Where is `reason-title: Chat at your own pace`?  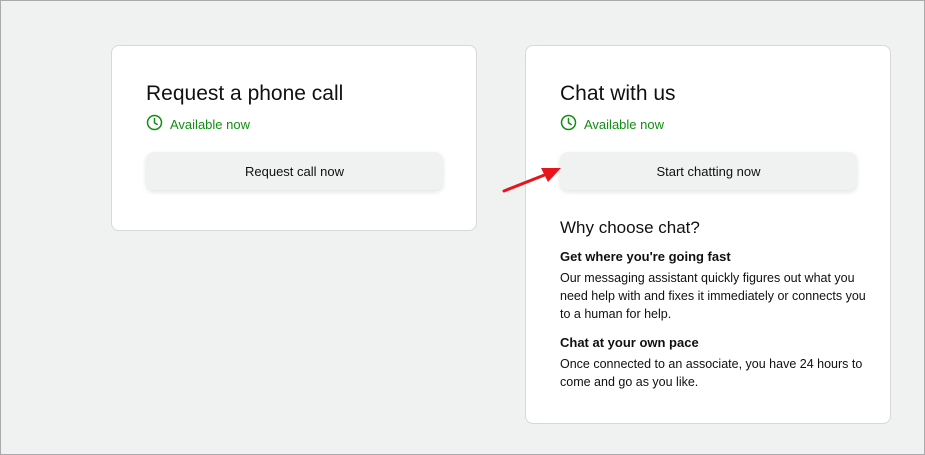
reason-title: Chat at your own pace is located at coordinates (629, 342).